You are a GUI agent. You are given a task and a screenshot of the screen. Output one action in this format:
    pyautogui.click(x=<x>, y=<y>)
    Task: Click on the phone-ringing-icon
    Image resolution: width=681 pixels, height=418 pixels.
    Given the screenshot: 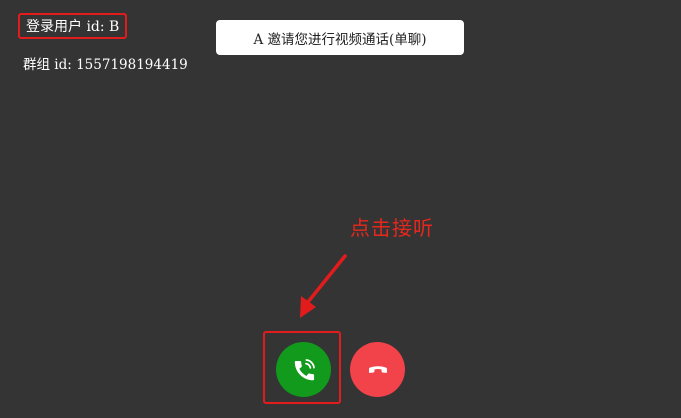 What is the action you would take?
    pyautogui.click(x=304, y=369)
    